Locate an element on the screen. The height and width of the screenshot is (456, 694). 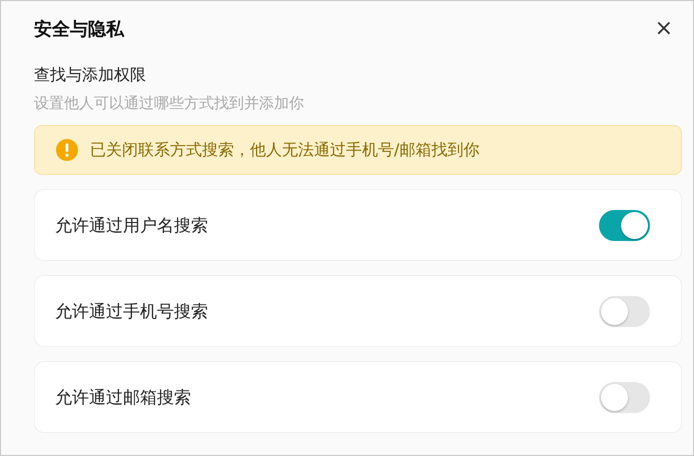
option-label: 允许通过用户名搜索 is located at coordinates (131, 225).